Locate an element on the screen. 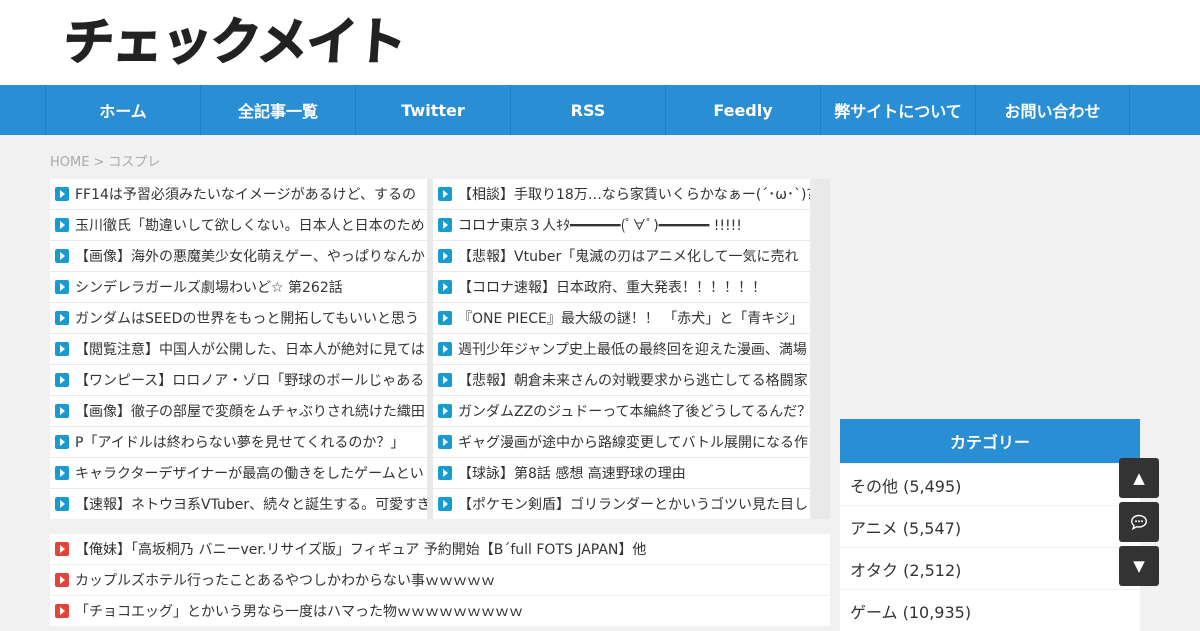  feed-item: 【相談】手取り18万…なら家賃いくらかなぁー(´･ω･`)? is located at coordinates (621, 194).